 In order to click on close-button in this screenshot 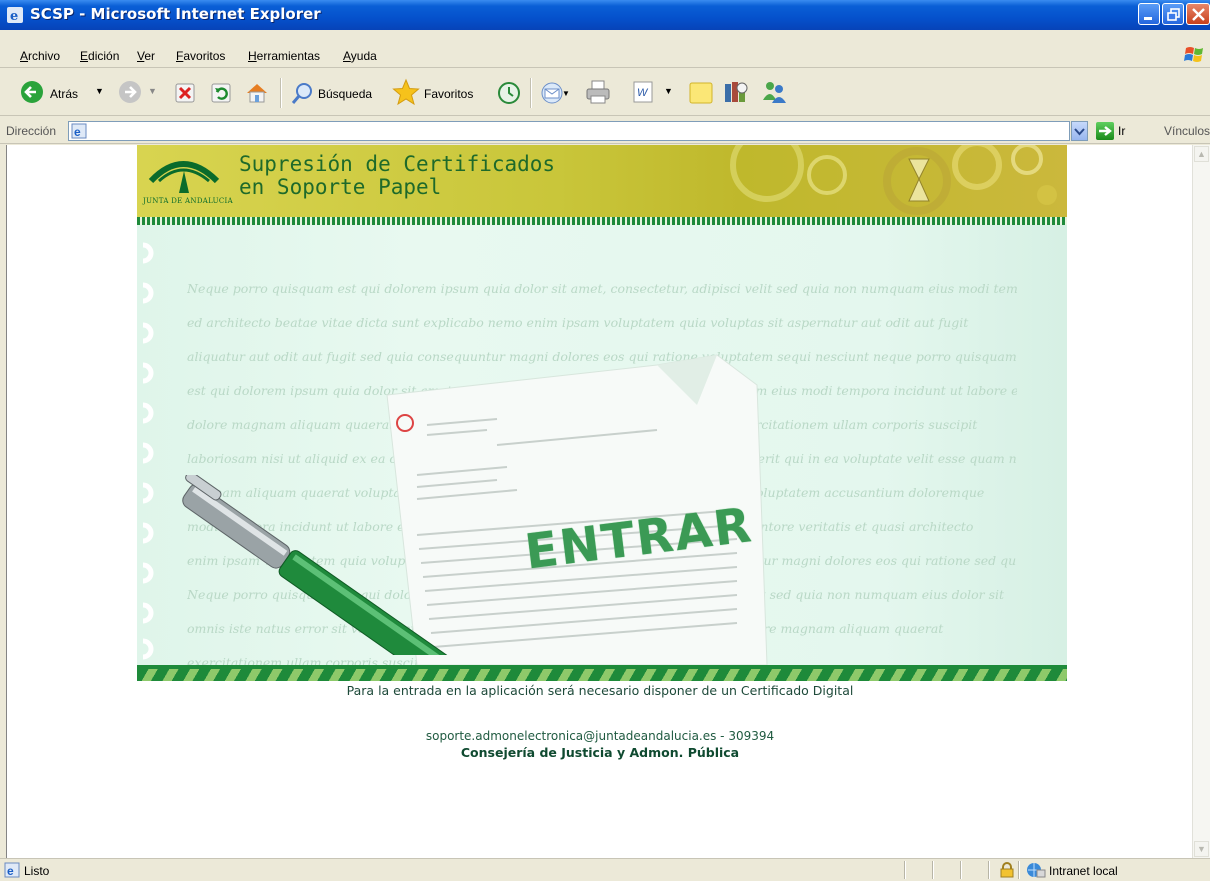, I will do `click(1198, 14)`.